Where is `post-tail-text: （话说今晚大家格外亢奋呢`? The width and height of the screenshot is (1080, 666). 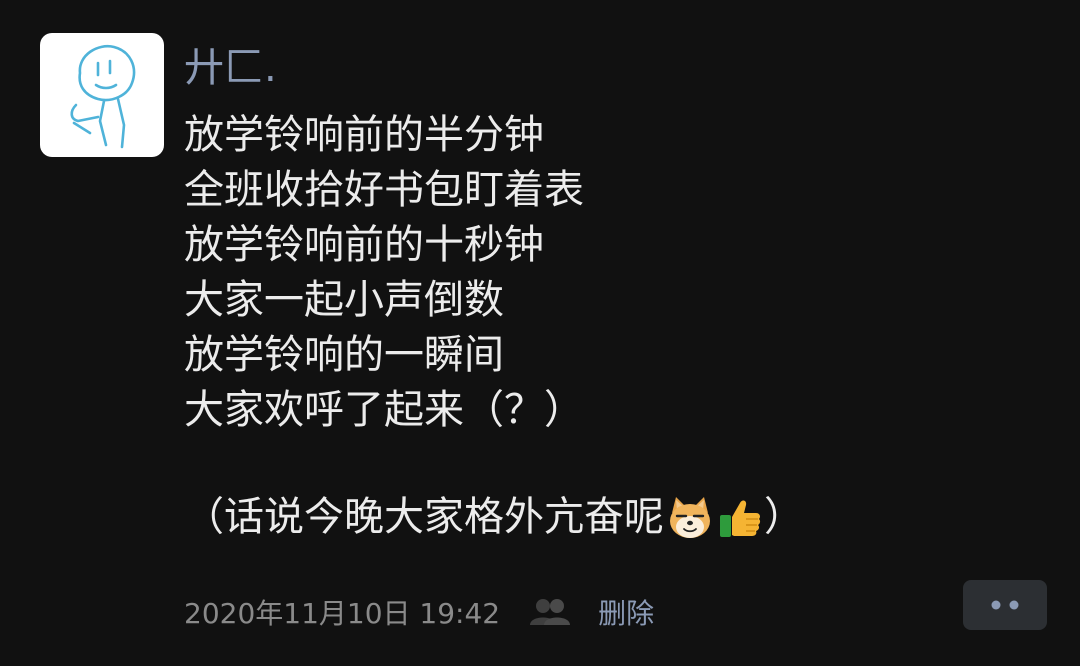 post-tail-text: （话说今晚大家格外亢奋呢 is located at coordinates (424, 517).